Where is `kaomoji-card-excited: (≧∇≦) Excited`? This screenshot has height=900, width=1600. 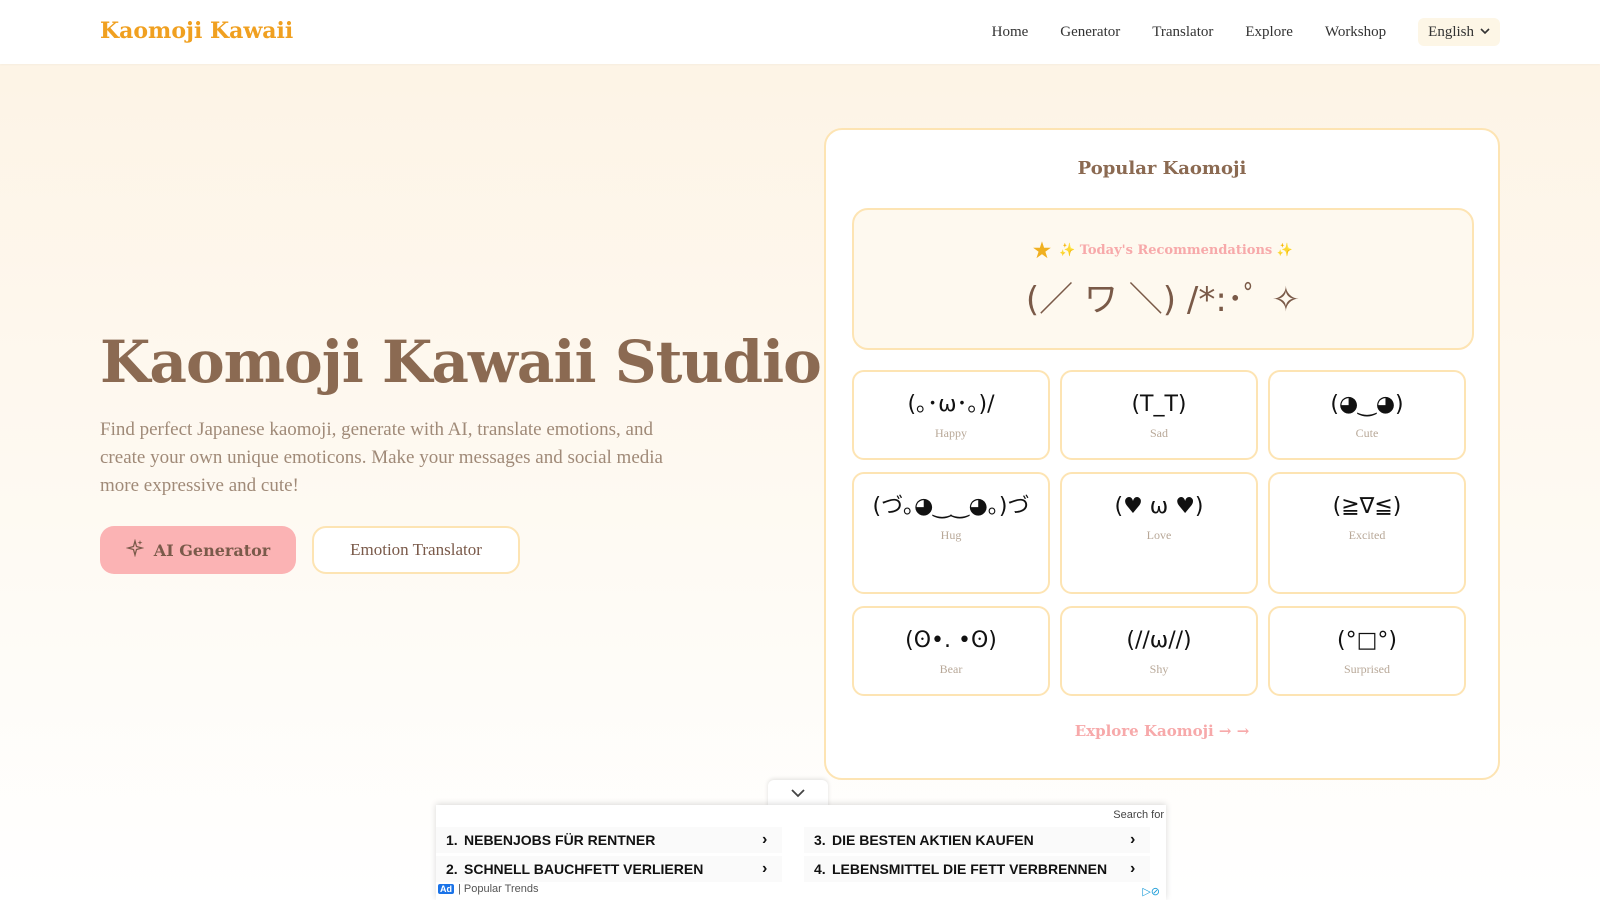
kaomoji-card-excited: (≧∇≦) Excited is located at coordinates (1367, 533).